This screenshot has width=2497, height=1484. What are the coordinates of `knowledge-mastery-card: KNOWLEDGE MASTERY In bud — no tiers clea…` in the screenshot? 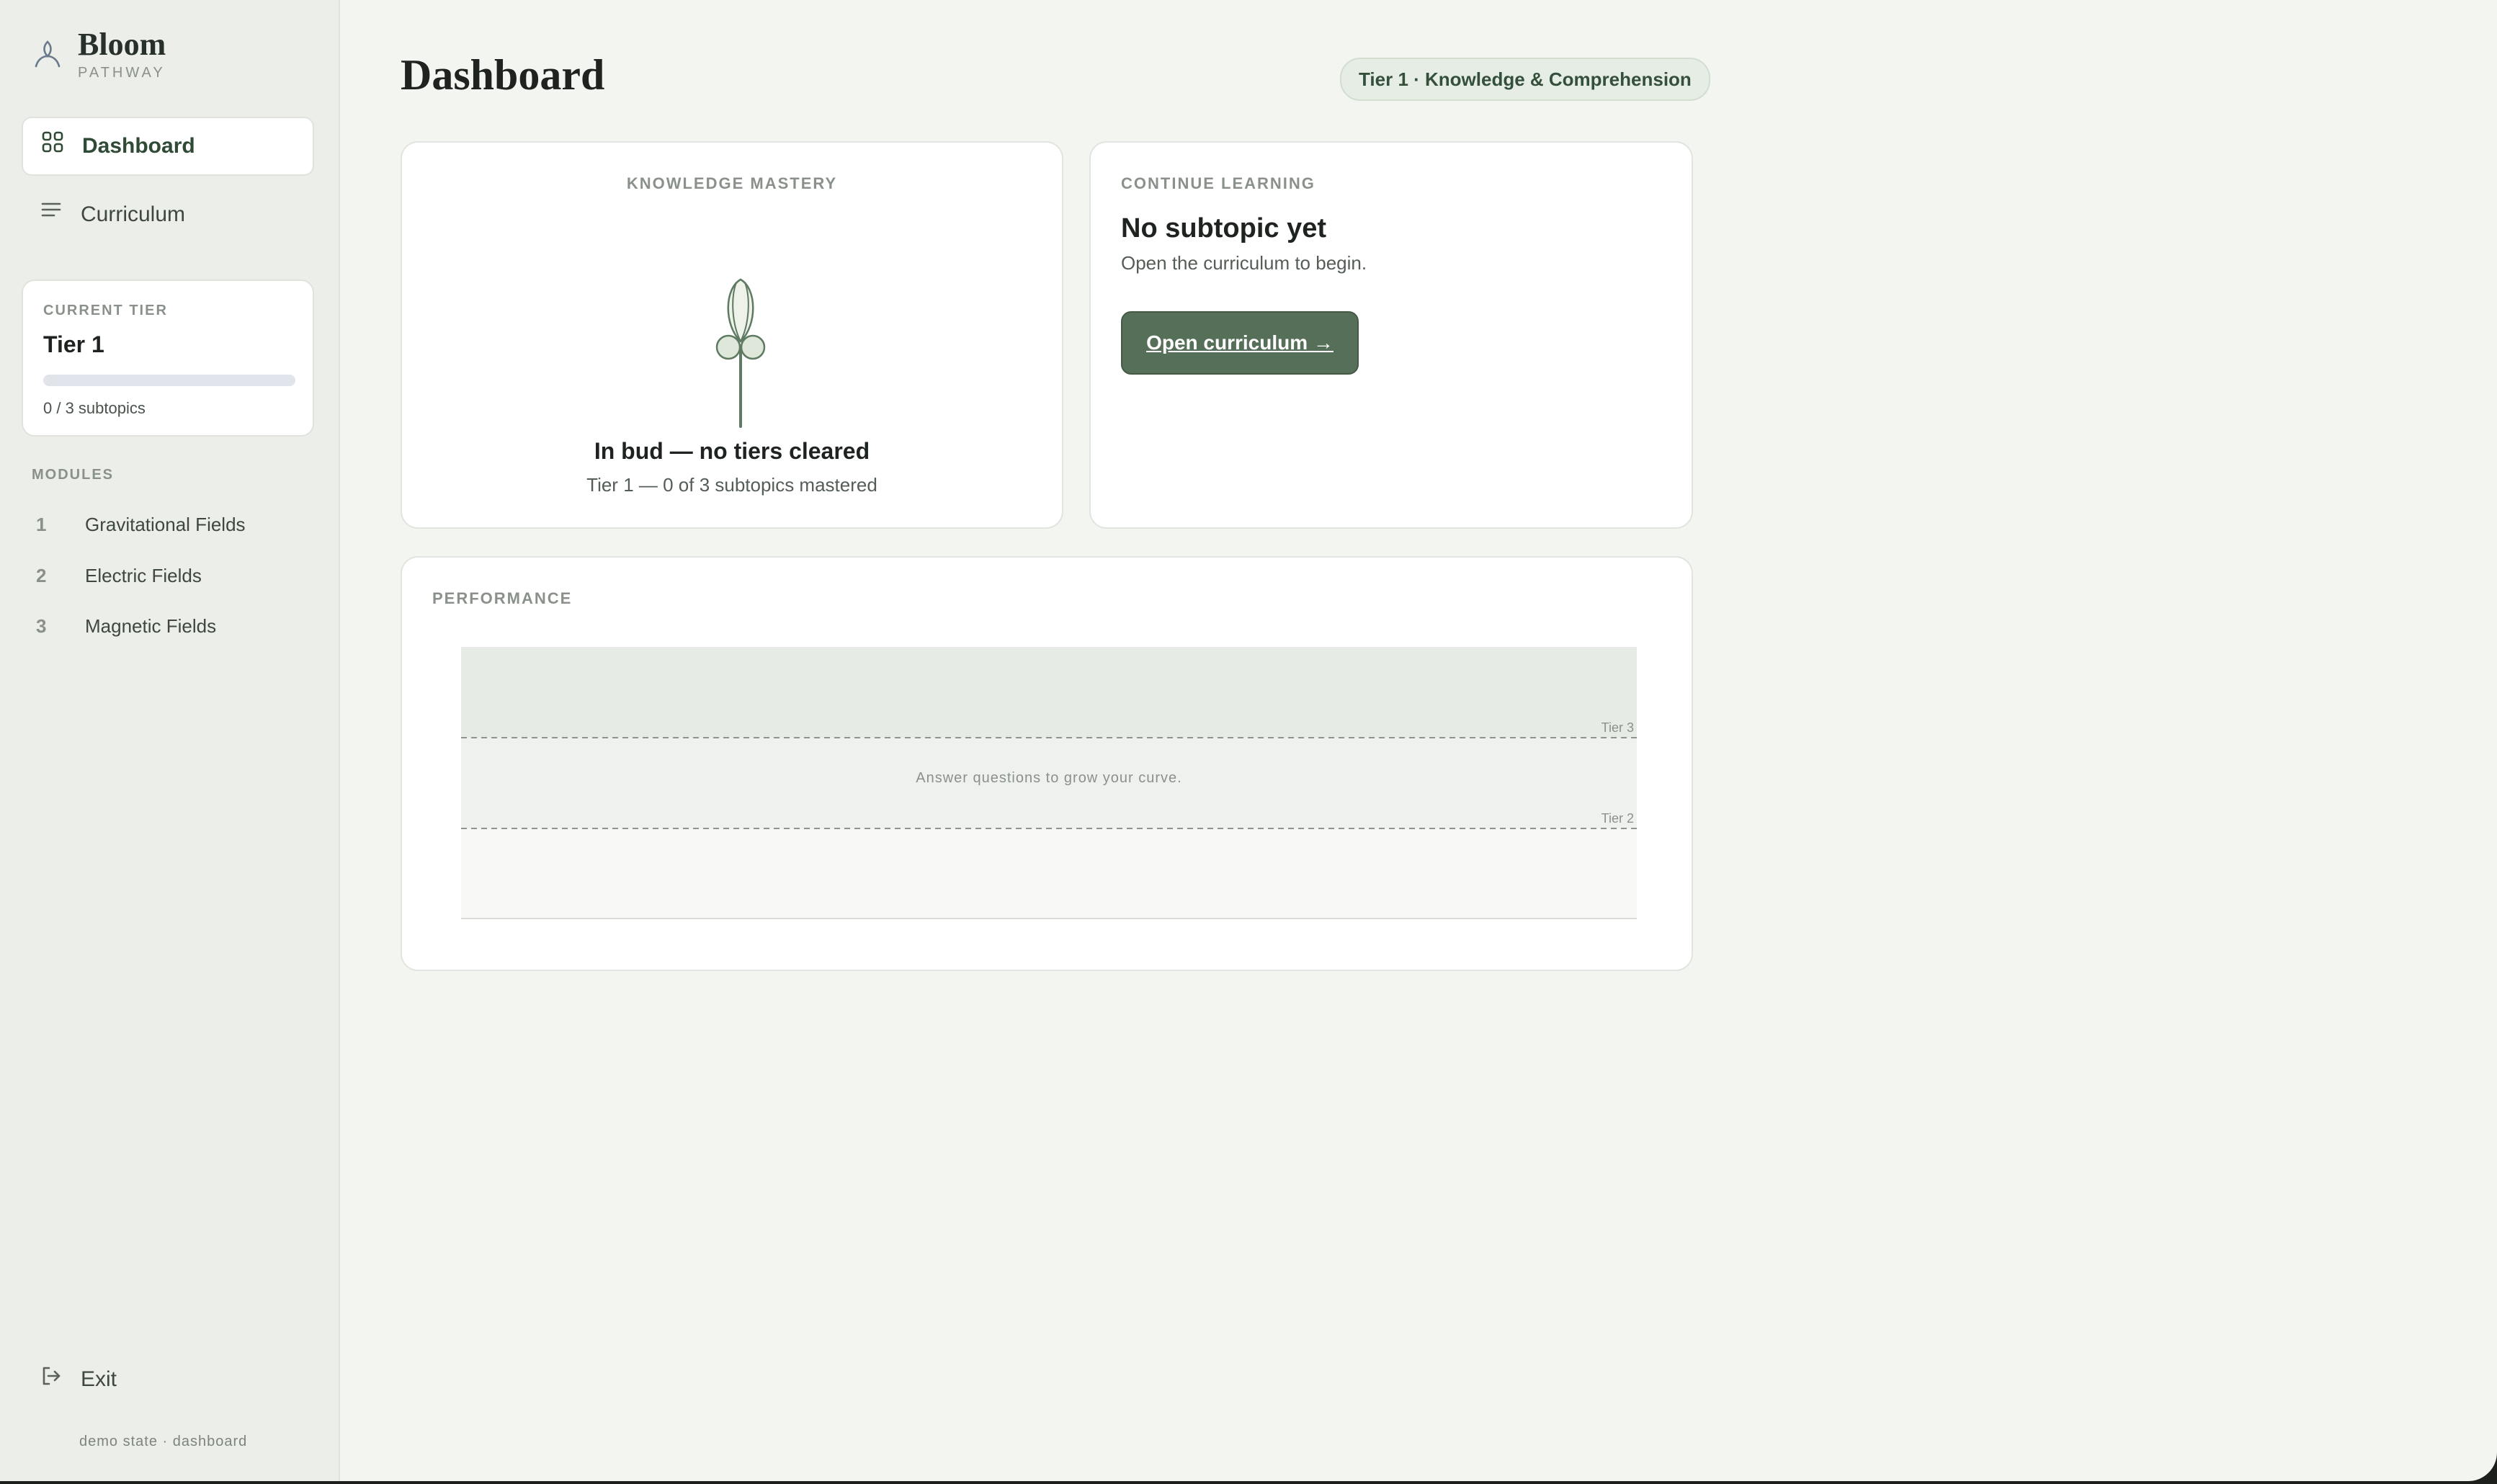 It's located at (732, 335).